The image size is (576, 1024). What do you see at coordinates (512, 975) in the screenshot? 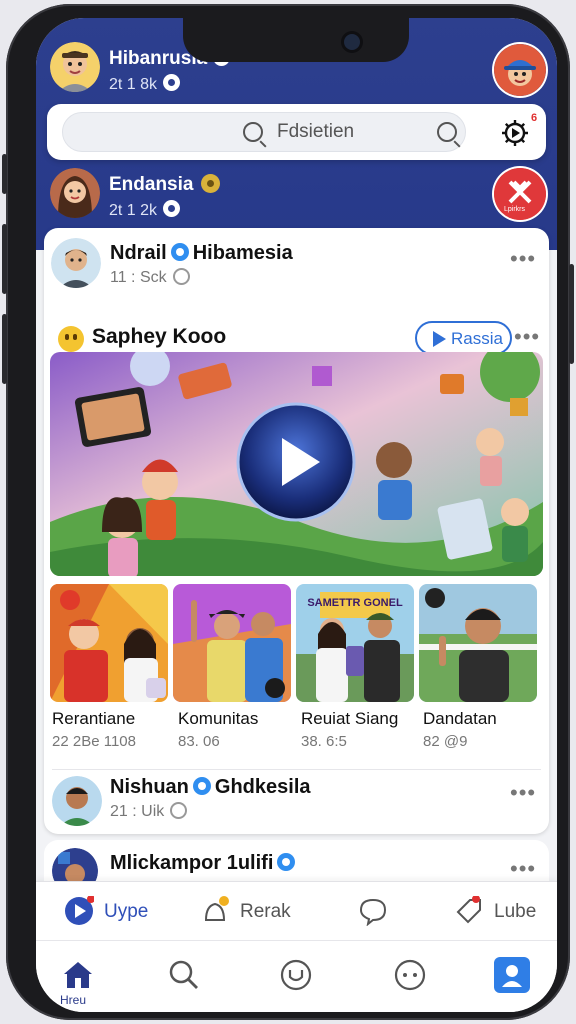
I see `profile-icon` at bounding box center [512, 975].